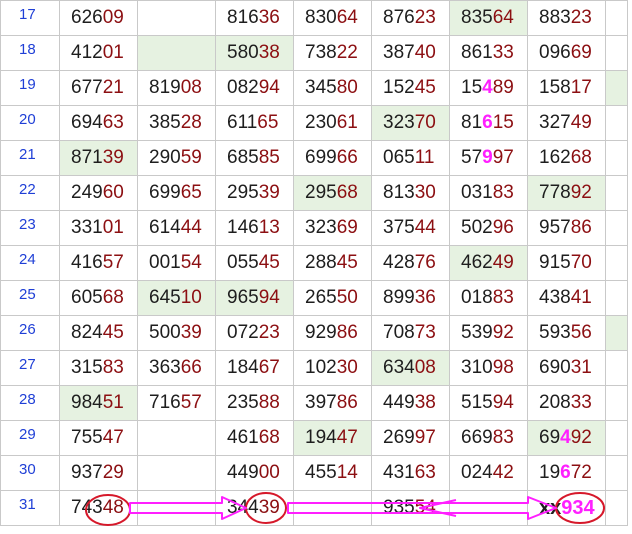 The width and height of the screenshot is (632, 534). I want to click on result-cell: 05545, so click(254, 263).